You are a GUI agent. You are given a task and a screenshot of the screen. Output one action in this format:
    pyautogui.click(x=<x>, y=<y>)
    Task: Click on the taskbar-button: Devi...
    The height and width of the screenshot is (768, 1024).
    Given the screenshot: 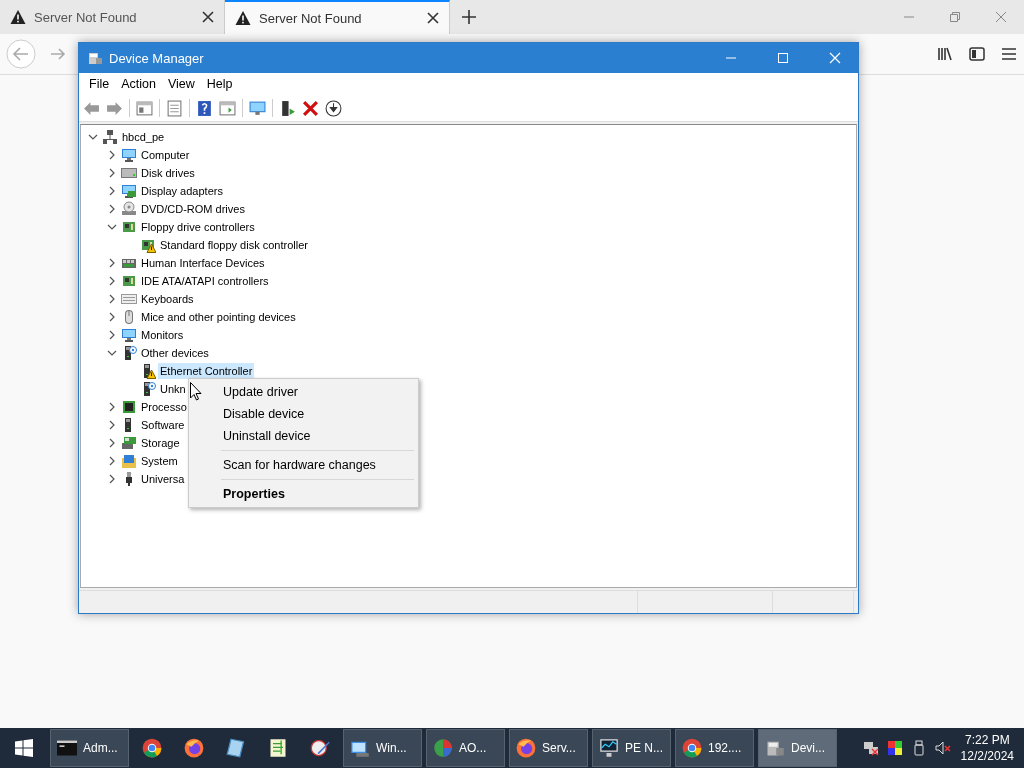 What is the action you would take?
    pyautogui.click(x=797, y=748)
    